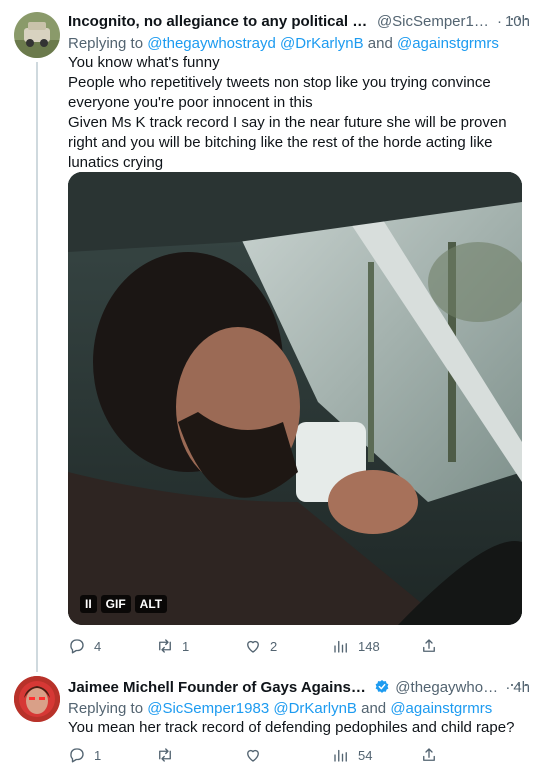 This screenshot has height=776, width=544. Describe the element at coordinates (376, 755) in the screenshot. I see `views-button: 54` at that location.